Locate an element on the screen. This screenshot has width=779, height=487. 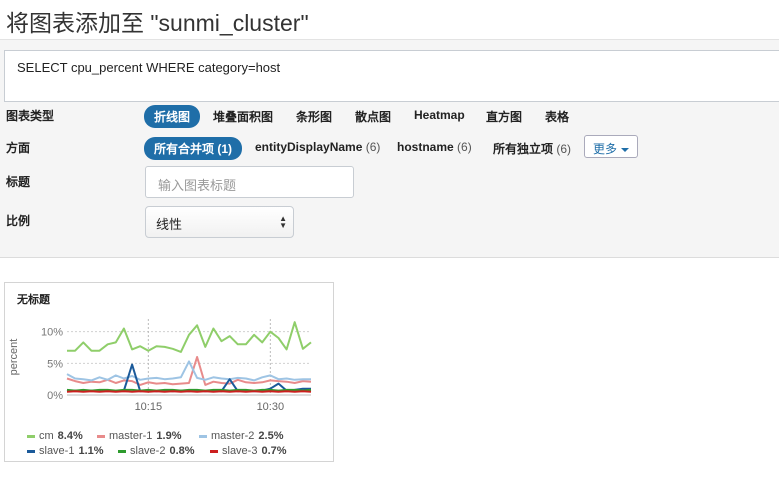
title-label: 标题 is located at coordinates (18, 182).